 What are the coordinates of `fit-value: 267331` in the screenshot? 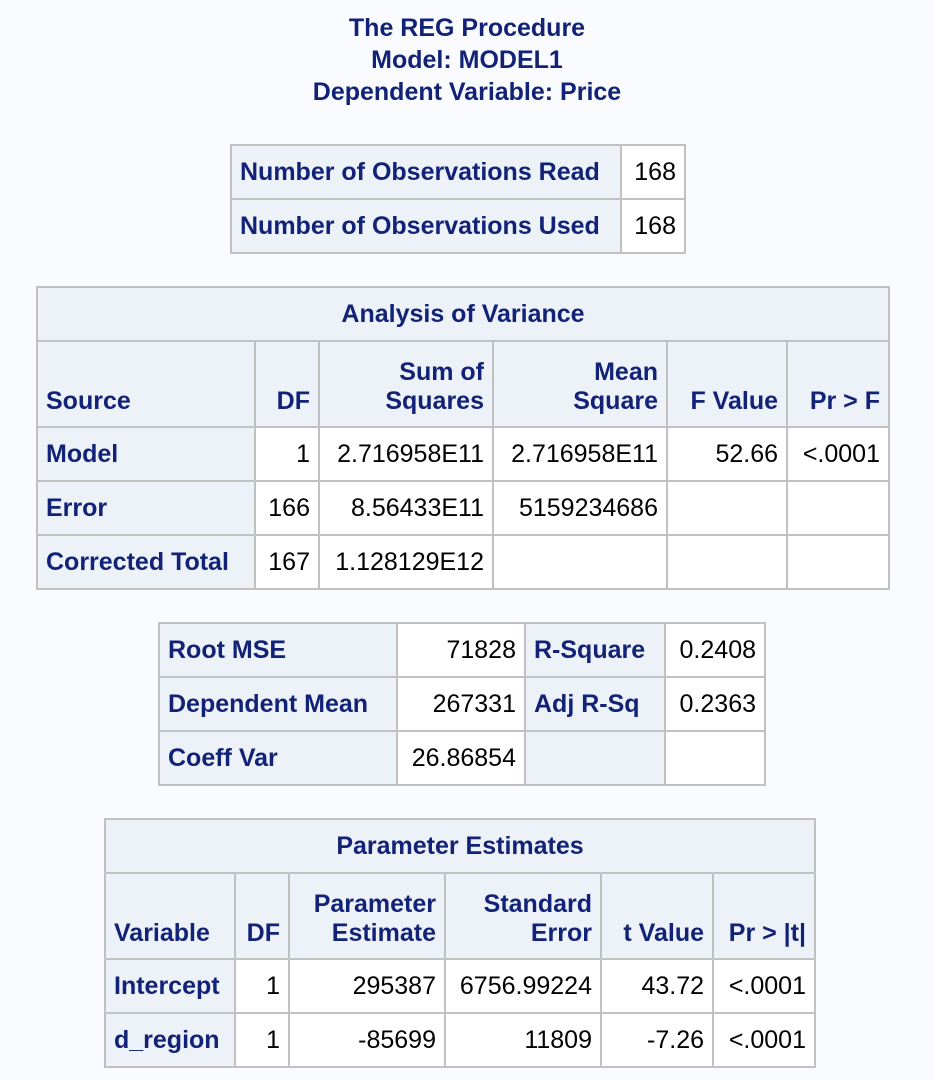 It's located at (461, 704).